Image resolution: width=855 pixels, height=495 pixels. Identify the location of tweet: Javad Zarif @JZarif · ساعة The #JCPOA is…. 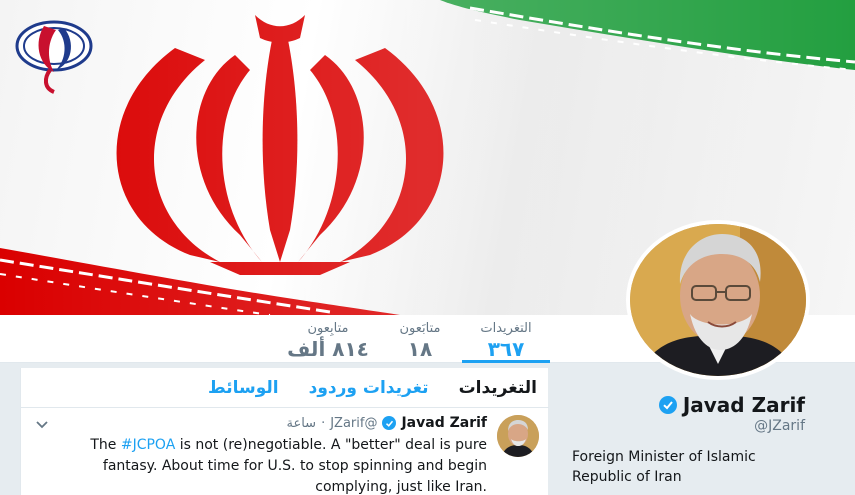
(285, 452).